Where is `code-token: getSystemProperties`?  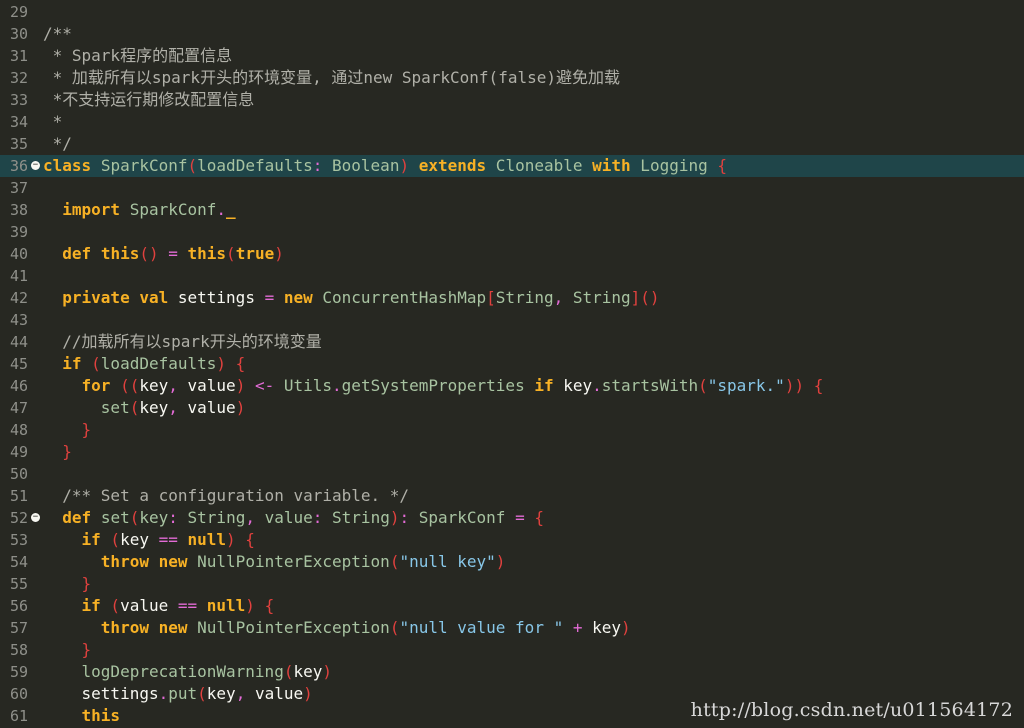
code-token: getSystemProperties is located at coordinates (433, 385).